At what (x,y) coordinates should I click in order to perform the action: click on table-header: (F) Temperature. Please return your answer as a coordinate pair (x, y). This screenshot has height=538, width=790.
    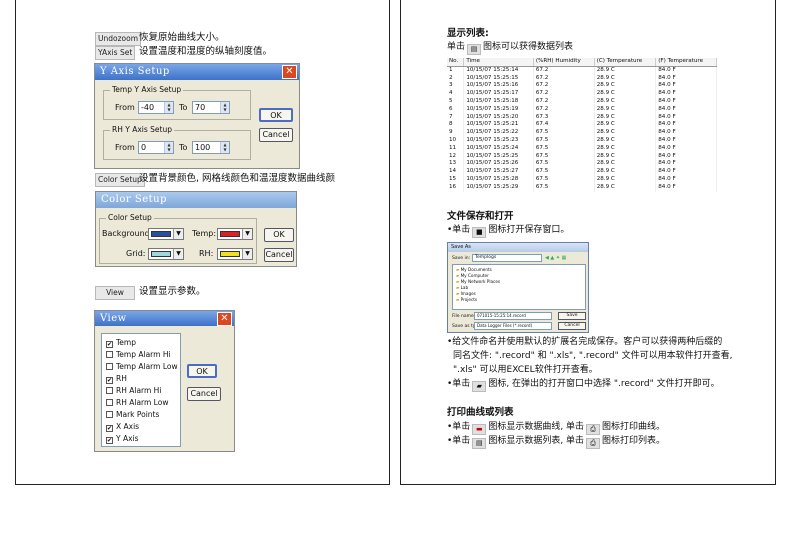
    Looking at the image, I should click on (686, 62).